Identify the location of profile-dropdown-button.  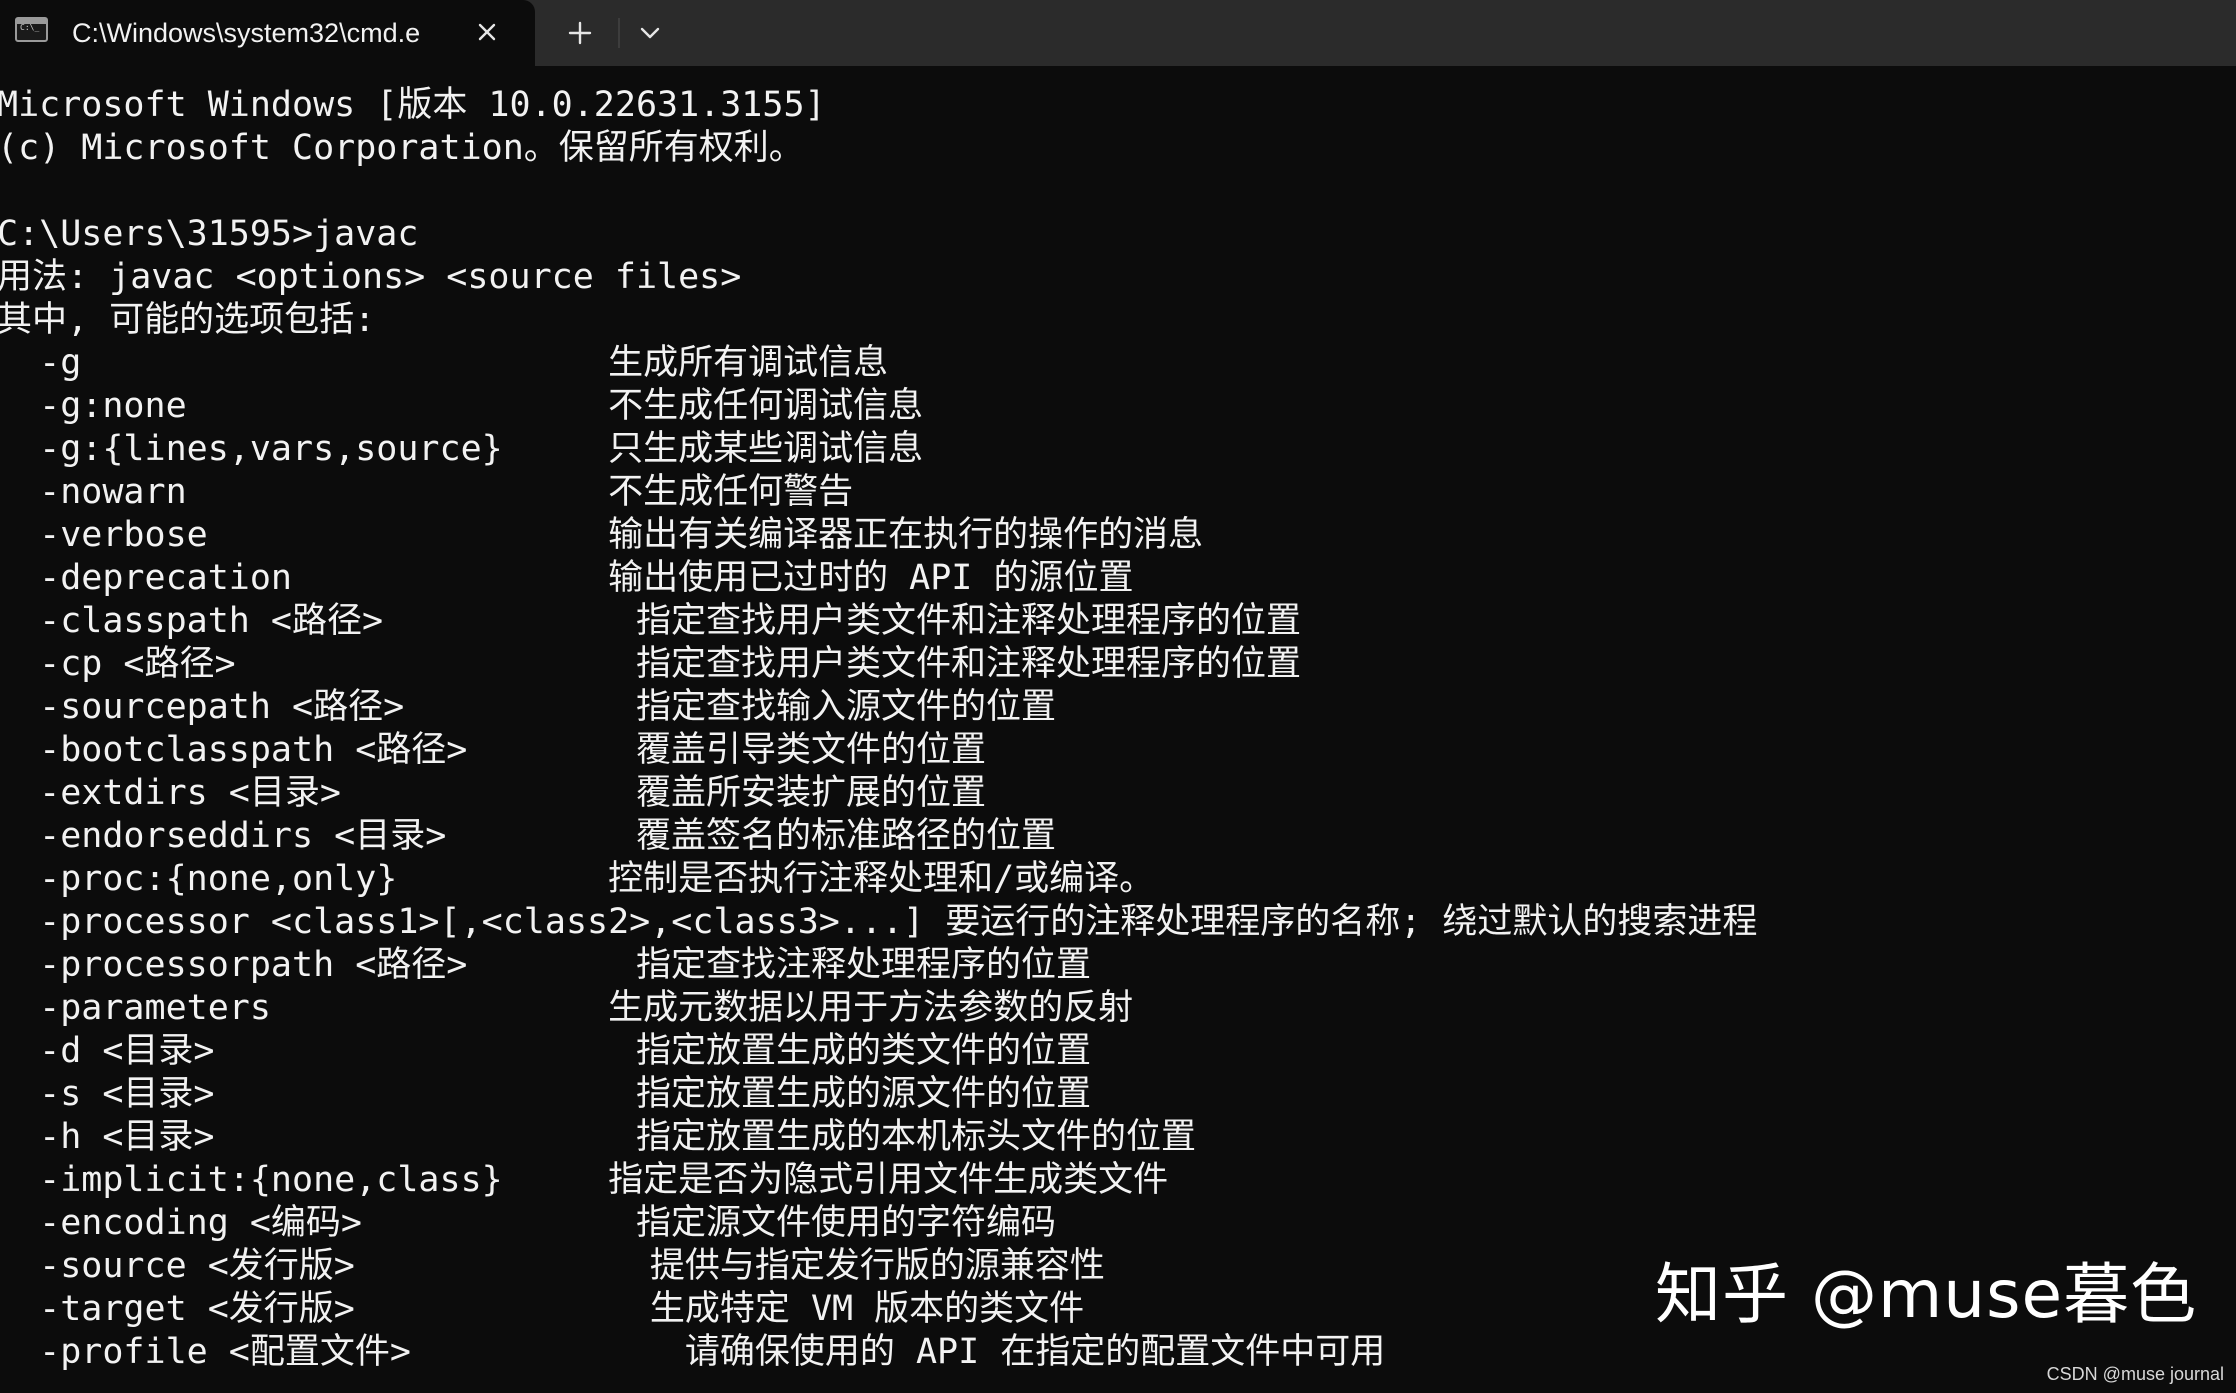
(650, 33).